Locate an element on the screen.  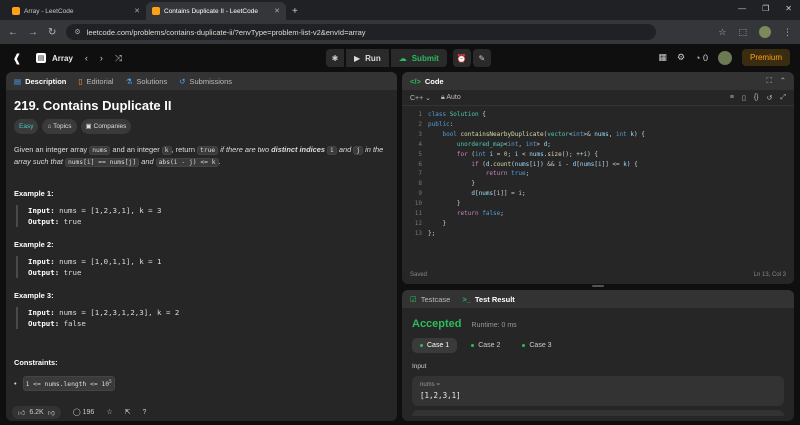
share-icon: ⇱ is located at coordinates (128, 412).